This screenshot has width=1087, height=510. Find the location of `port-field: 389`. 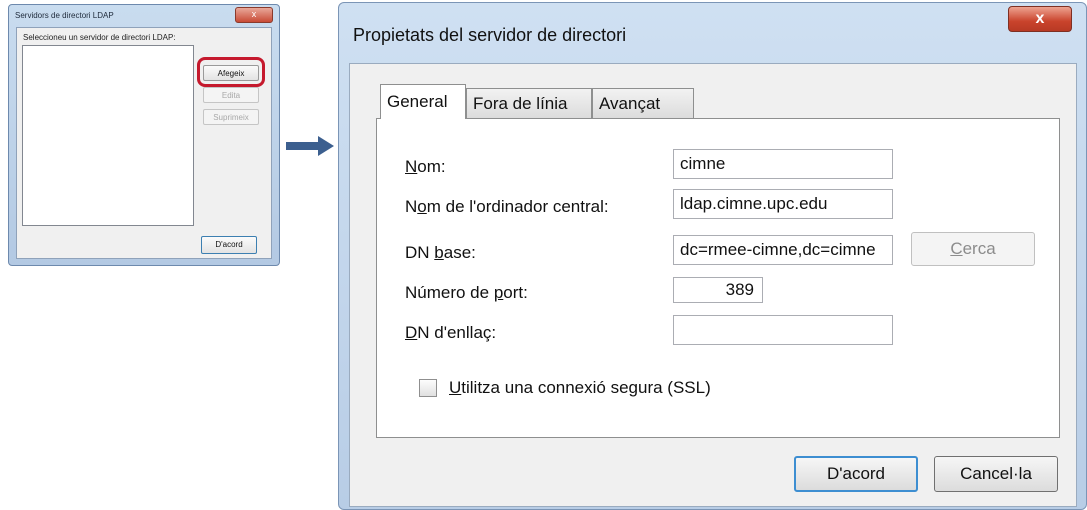

port-field: 389 is located at coordinates (718, 290).